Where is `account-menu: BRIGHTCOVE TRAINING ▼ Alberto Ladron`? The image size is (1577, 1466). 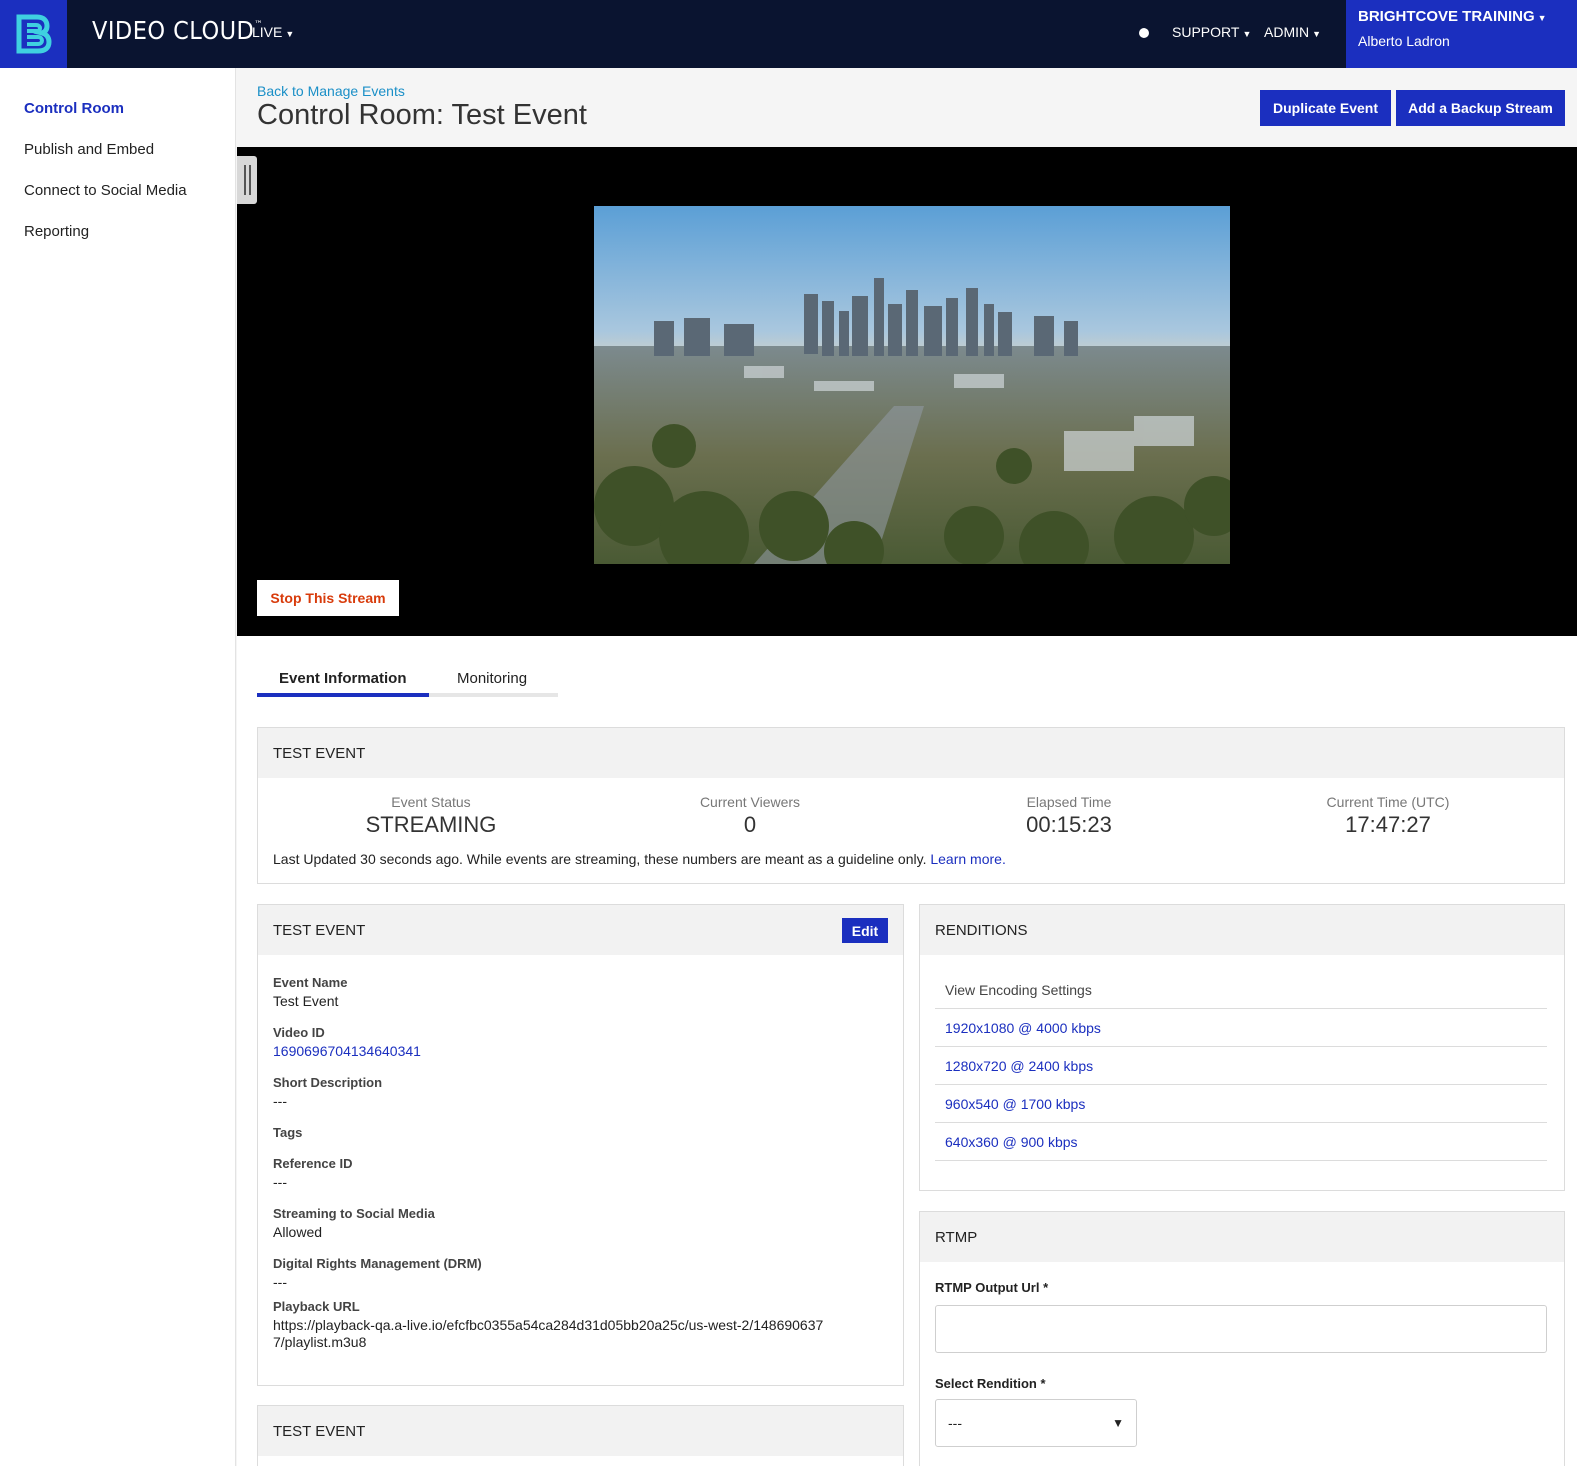 account-menu: BRIGHTCOVE TRAINING ▼ Alberto Ladron is located at coordinates (1461, 34).